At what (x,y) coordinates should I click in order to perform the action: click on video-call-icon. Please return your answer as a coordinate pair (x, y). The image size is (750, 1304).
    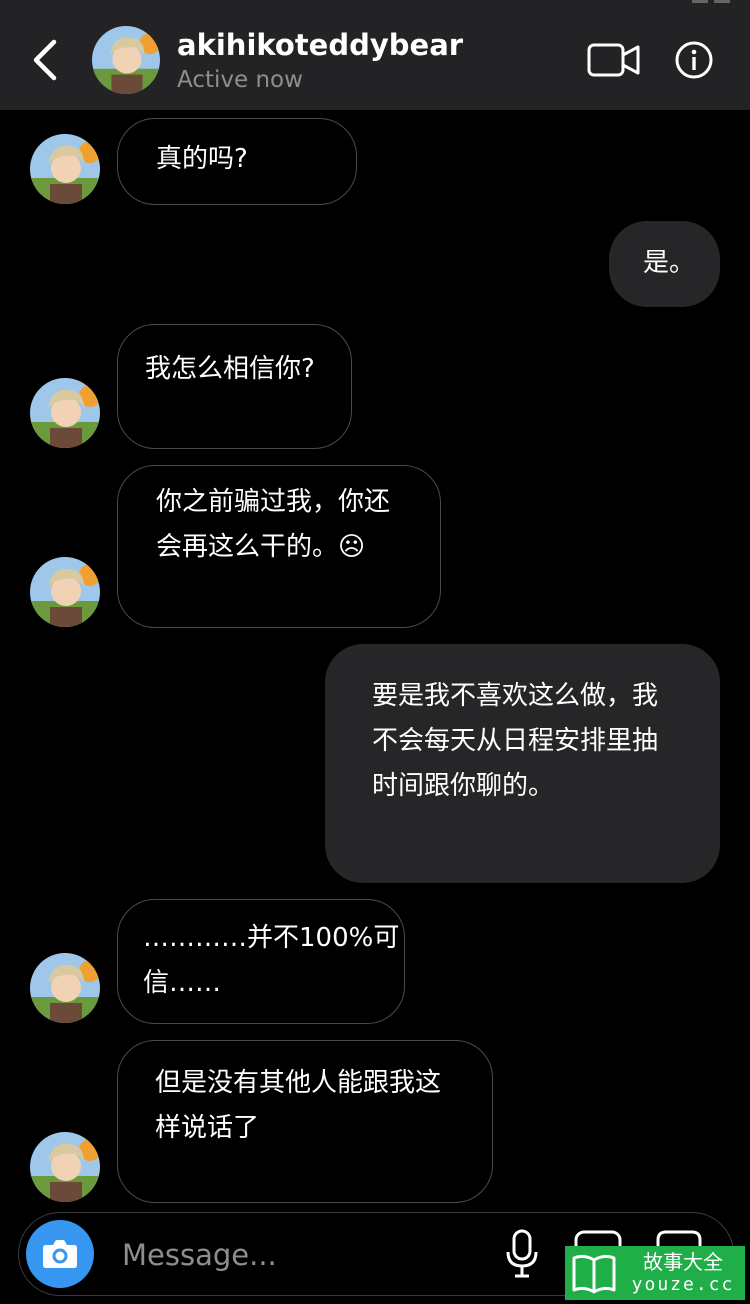
    Looking at the image, I should click on (614, 60).